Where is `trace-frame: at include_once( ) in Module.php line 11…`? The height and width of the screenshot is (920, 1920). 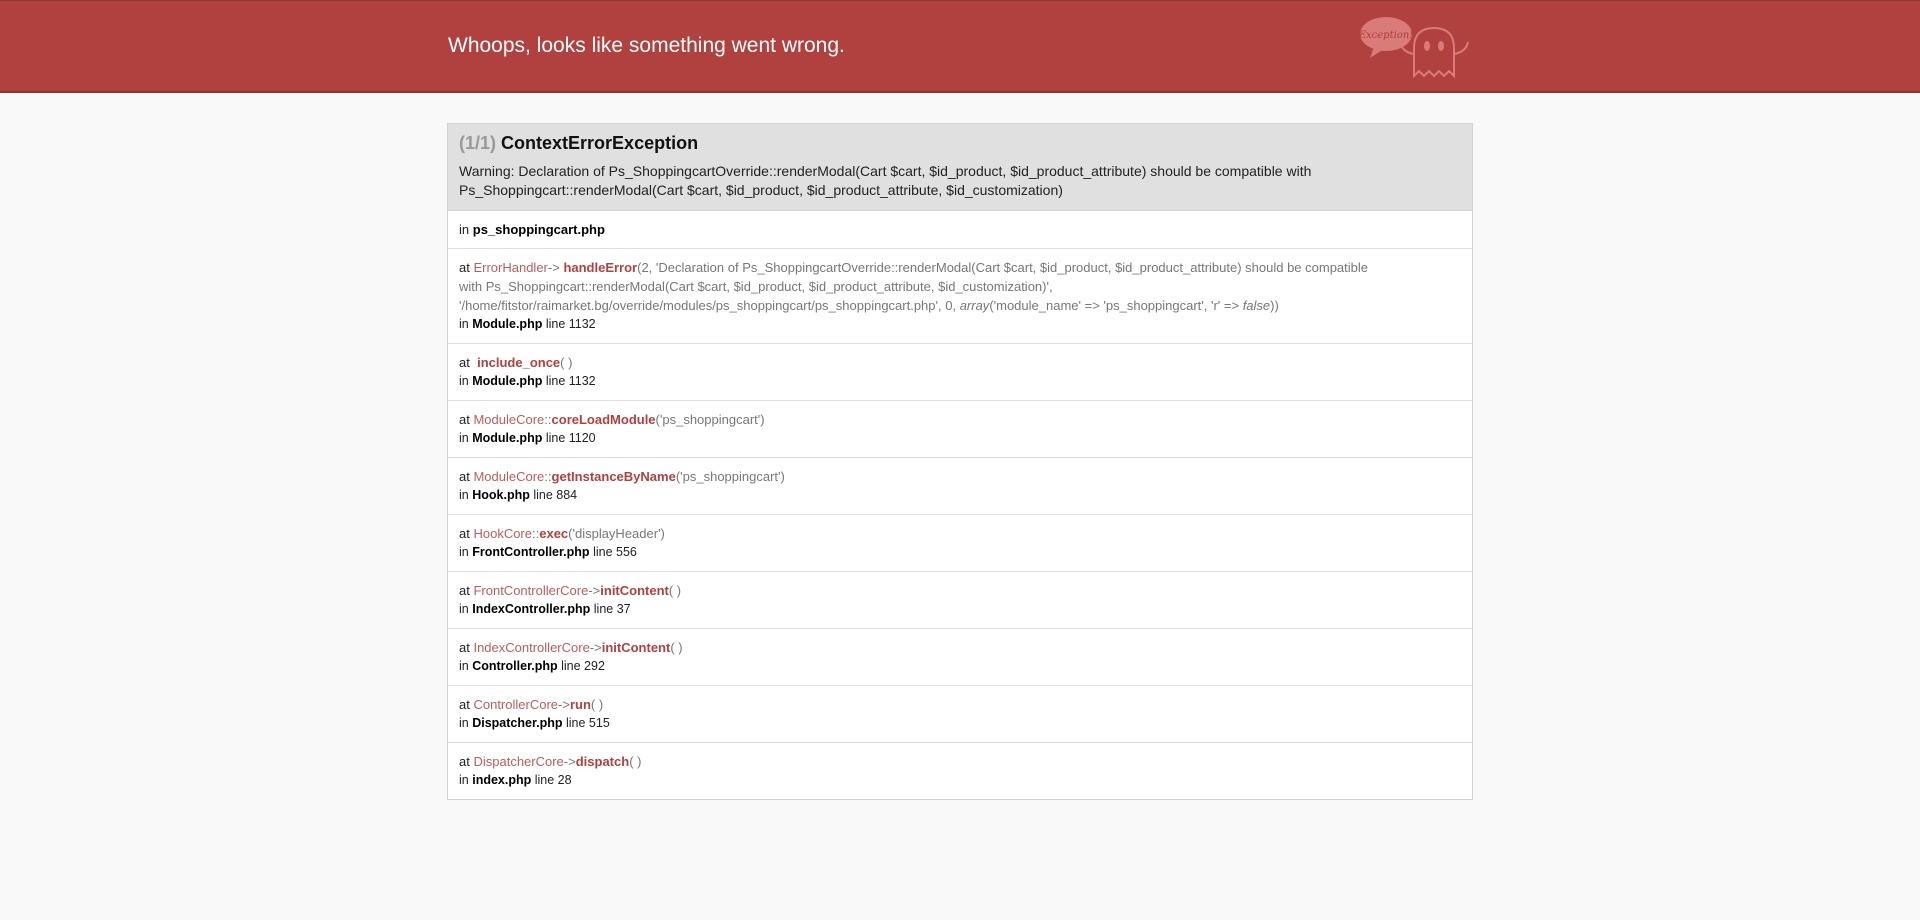 trace-frame: at include_once( ) in Module.php line 11… is located at coordinates (960, 371).